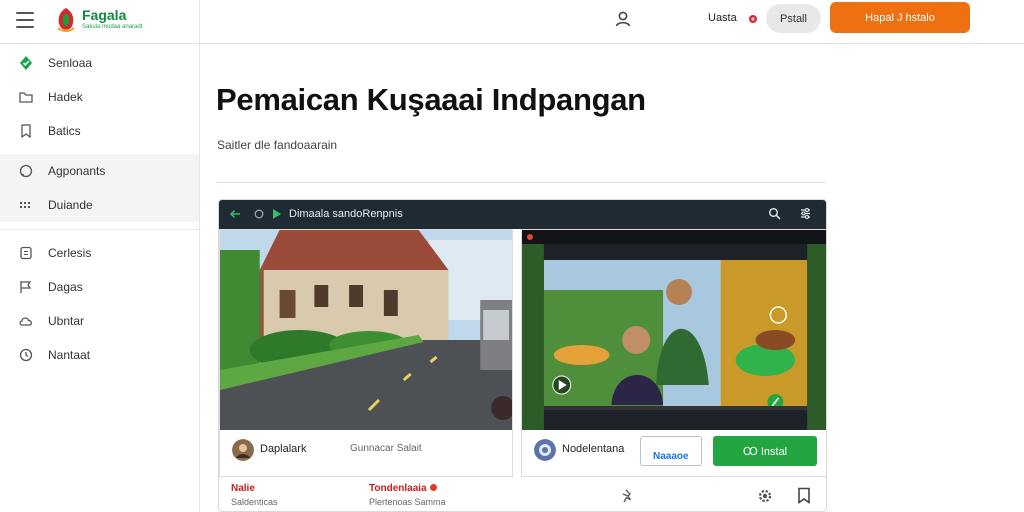  Describe the element at coordinates (104, 15) in the screenshot. I see `brand-name: Fagala` at that location.